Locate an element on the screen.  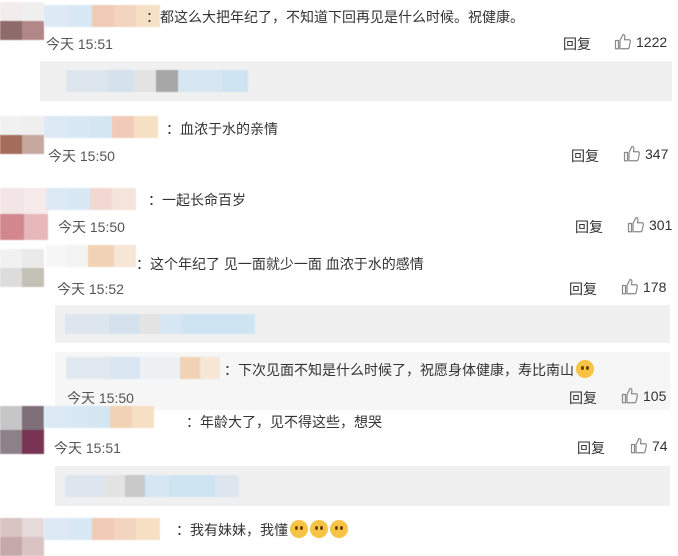
like-button: 178 is located at coordinates (643, 287).